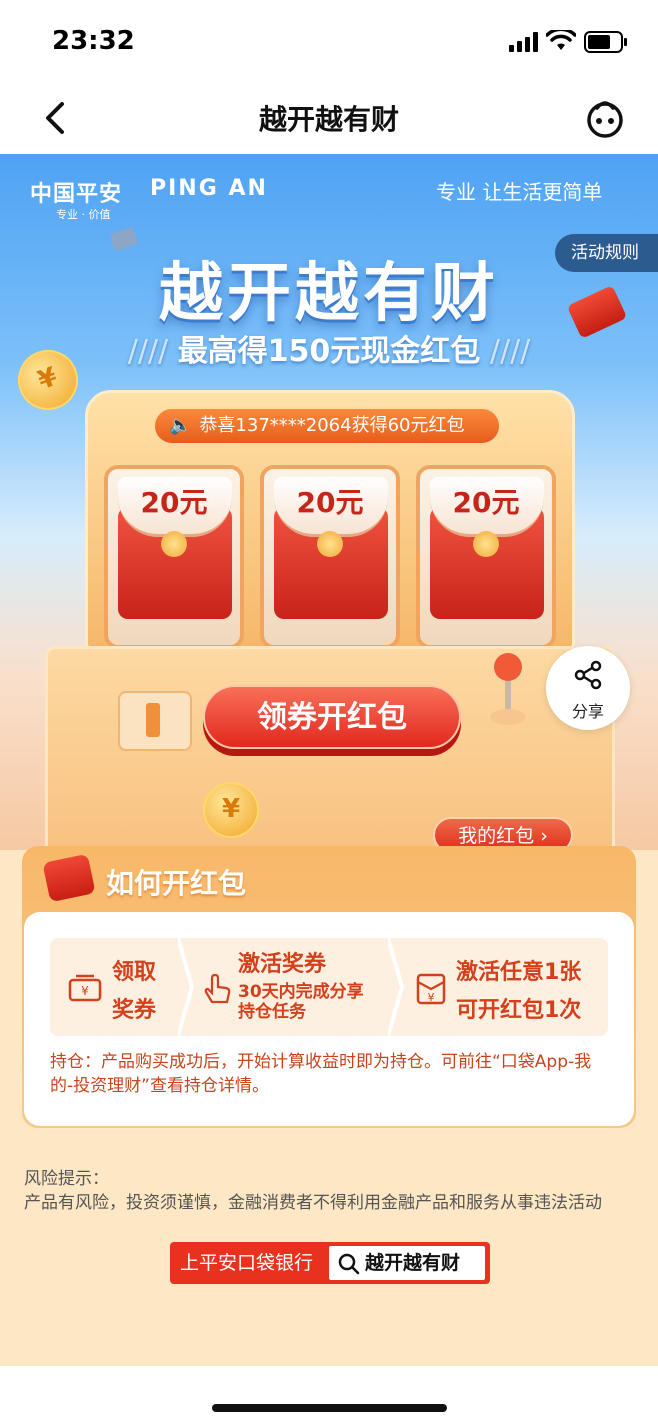 This screenshot has width=658, height=1424. Describe the element at coordinates (431, 989) in the screenshot. I see `envelope-yen-icon: ¥` at that location.